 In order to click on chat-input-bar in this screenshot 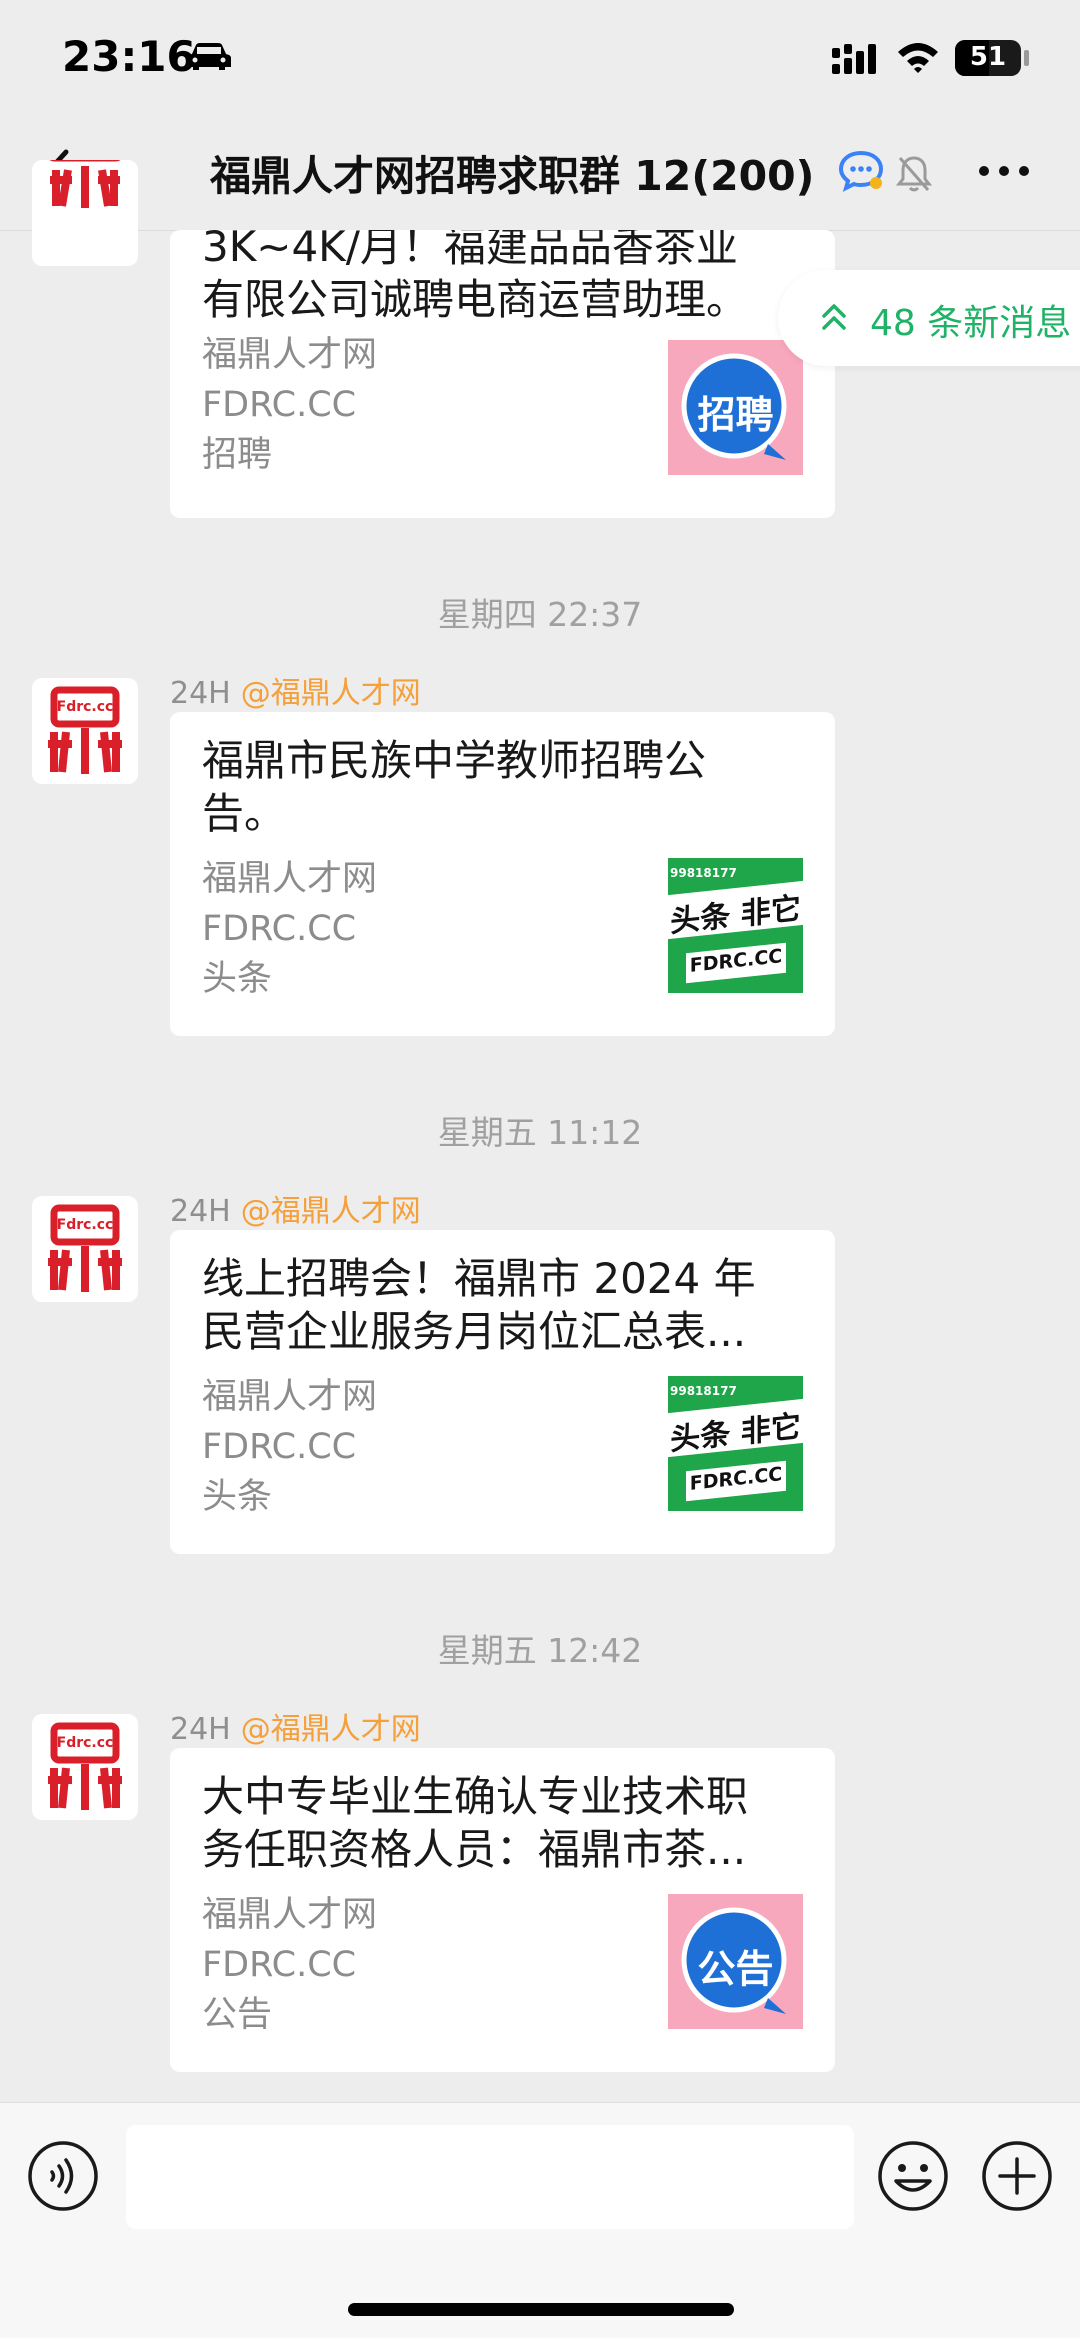, I will do `click(540, 2220)`.